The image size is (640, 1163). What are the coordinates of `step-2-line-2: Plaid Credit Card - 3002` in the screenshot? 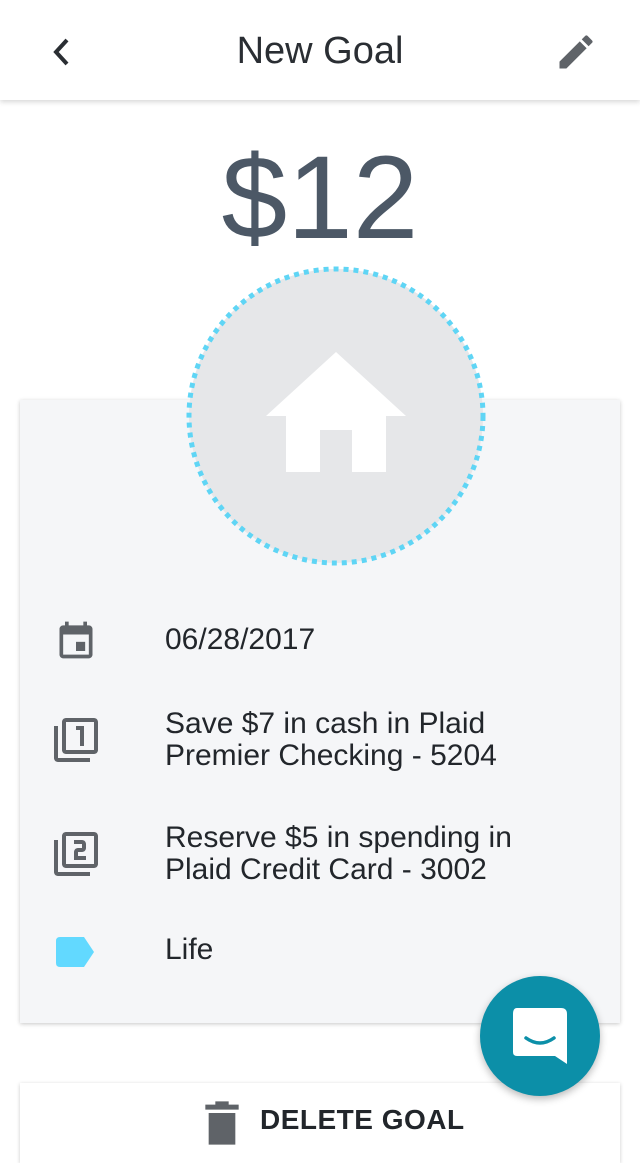 It's located at (326, 869).